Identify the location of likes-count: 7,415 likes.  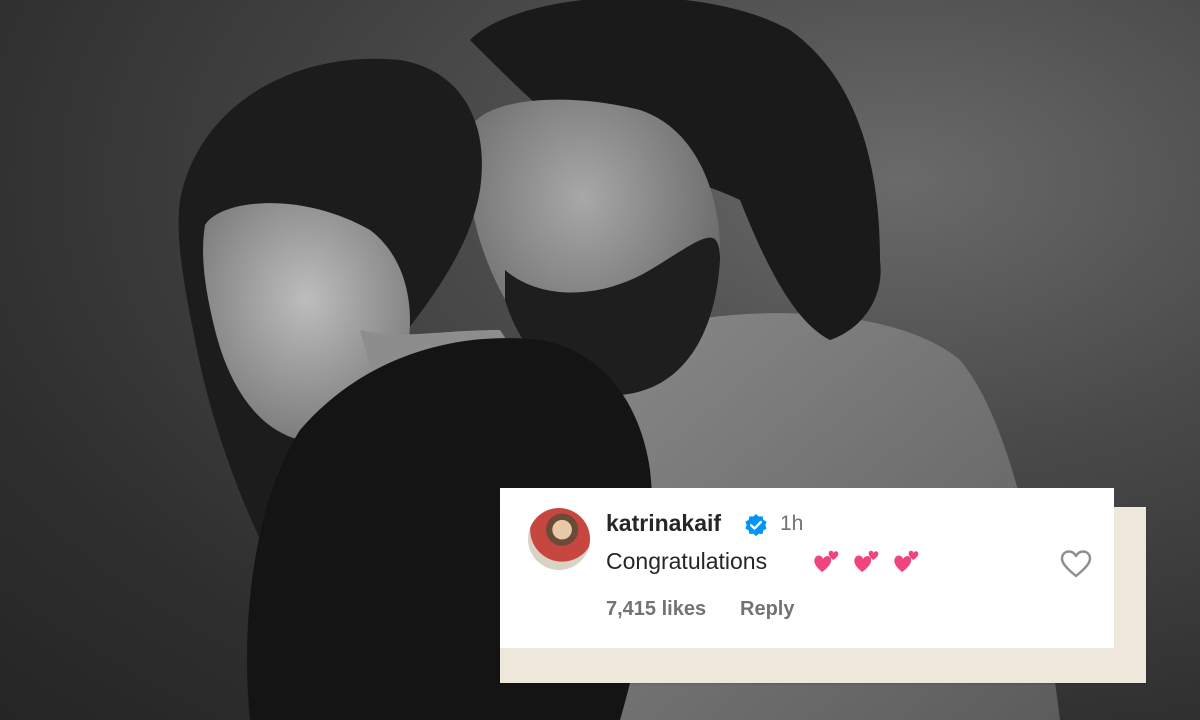
(656, 609).